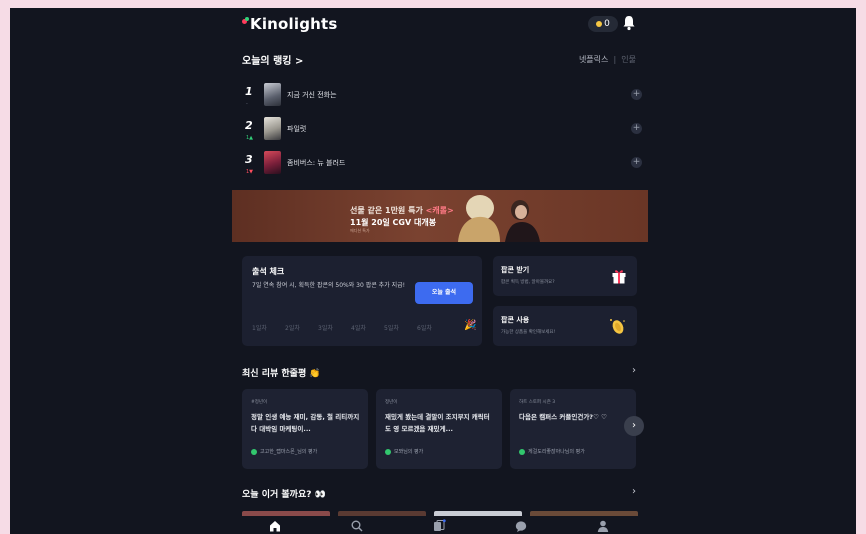  I want to click on banner-photo, so click(499, 218).